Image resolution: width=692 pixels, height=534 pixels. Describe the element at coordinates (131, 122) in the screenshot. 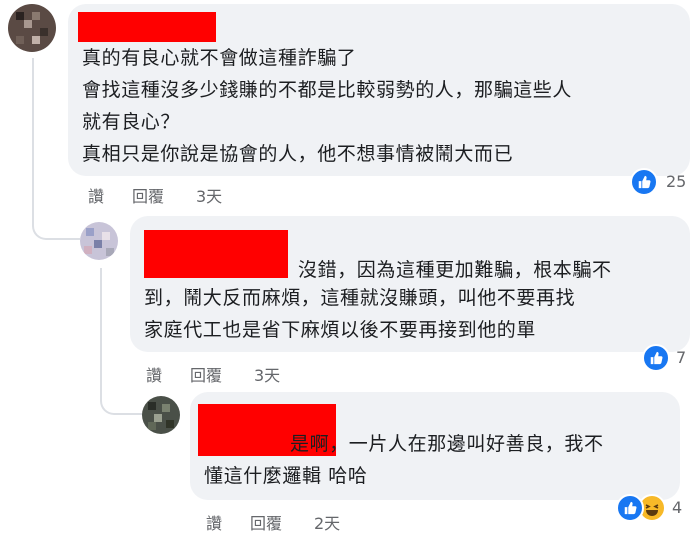

I see `comment-text: 就有良心？` at that location.